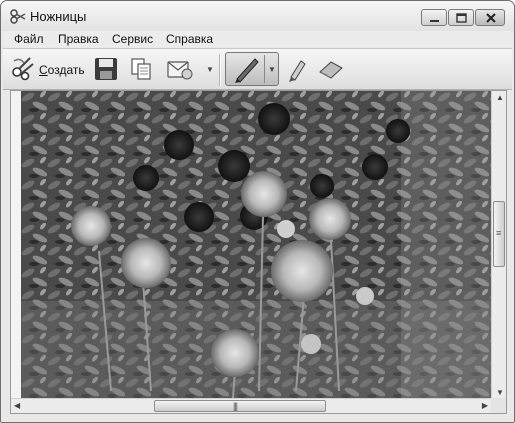 This screenshot has height=423, width=515. I want to click on pen-divider, so click(264, 69).